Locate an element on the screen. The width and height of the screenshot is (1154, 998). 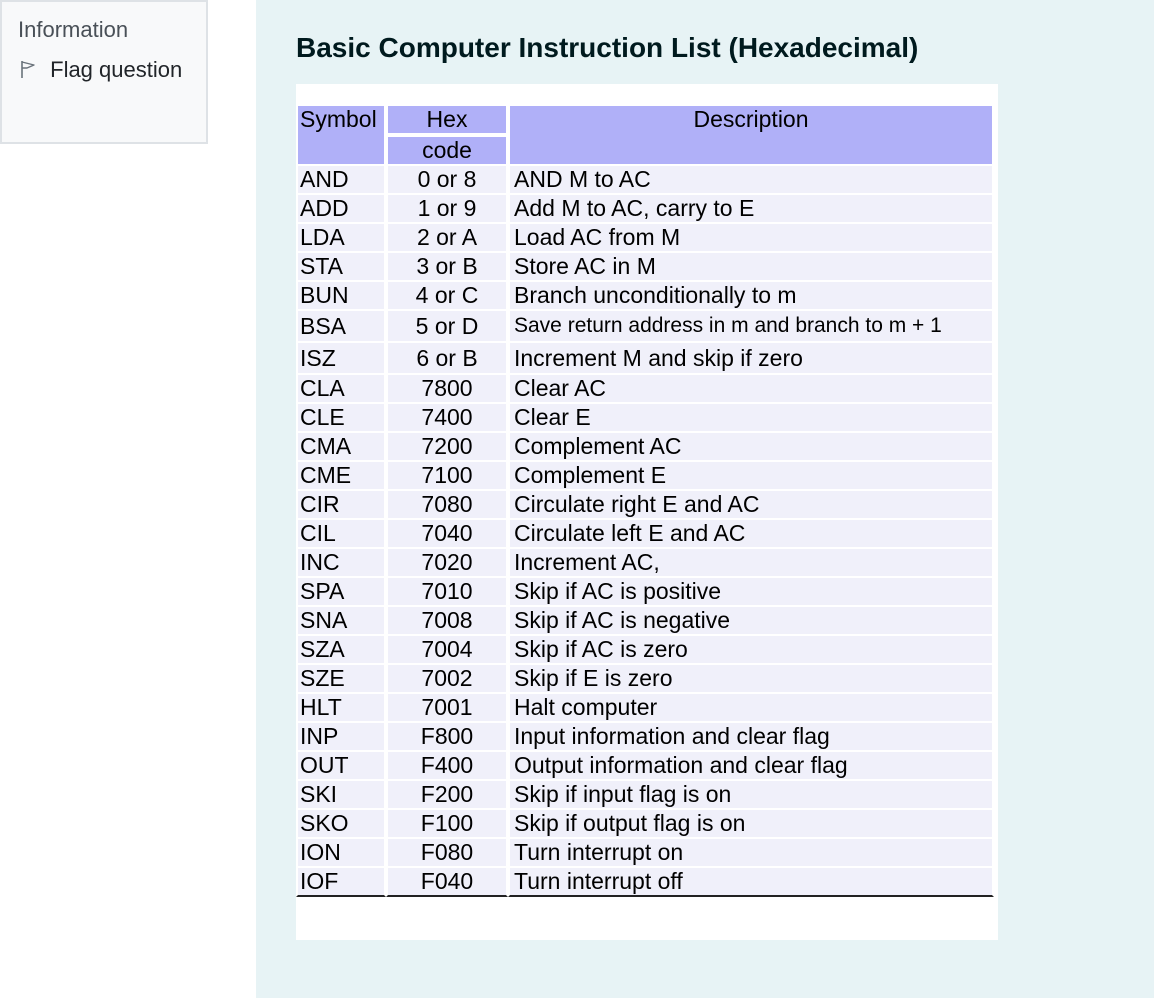
hex-cell: 7400 is located at coordinates (447, 418).